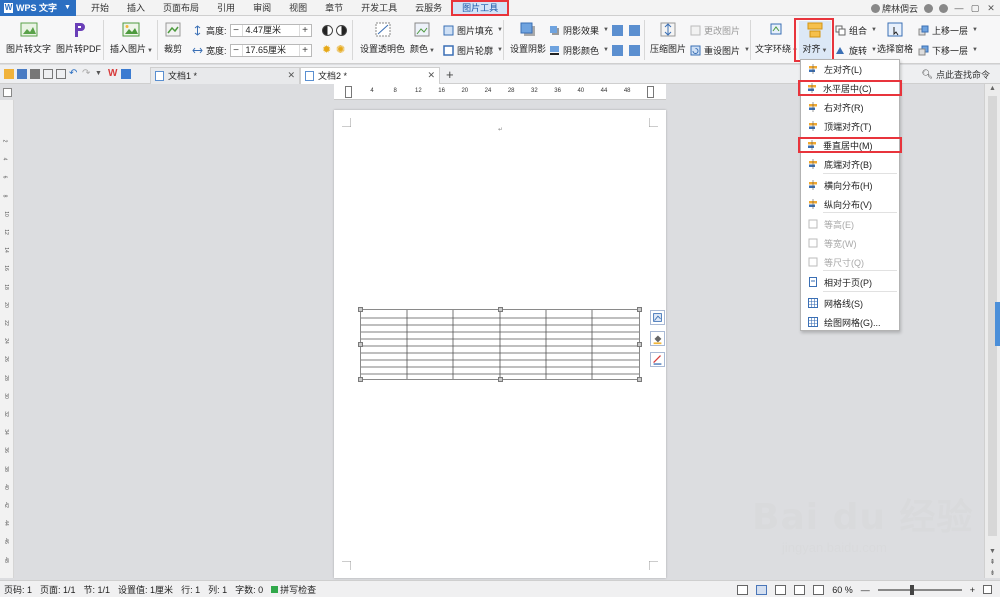 This screenshot has width=1000, height=597. I want to click on status-word-count: 字数: 0, so click(249, 589).